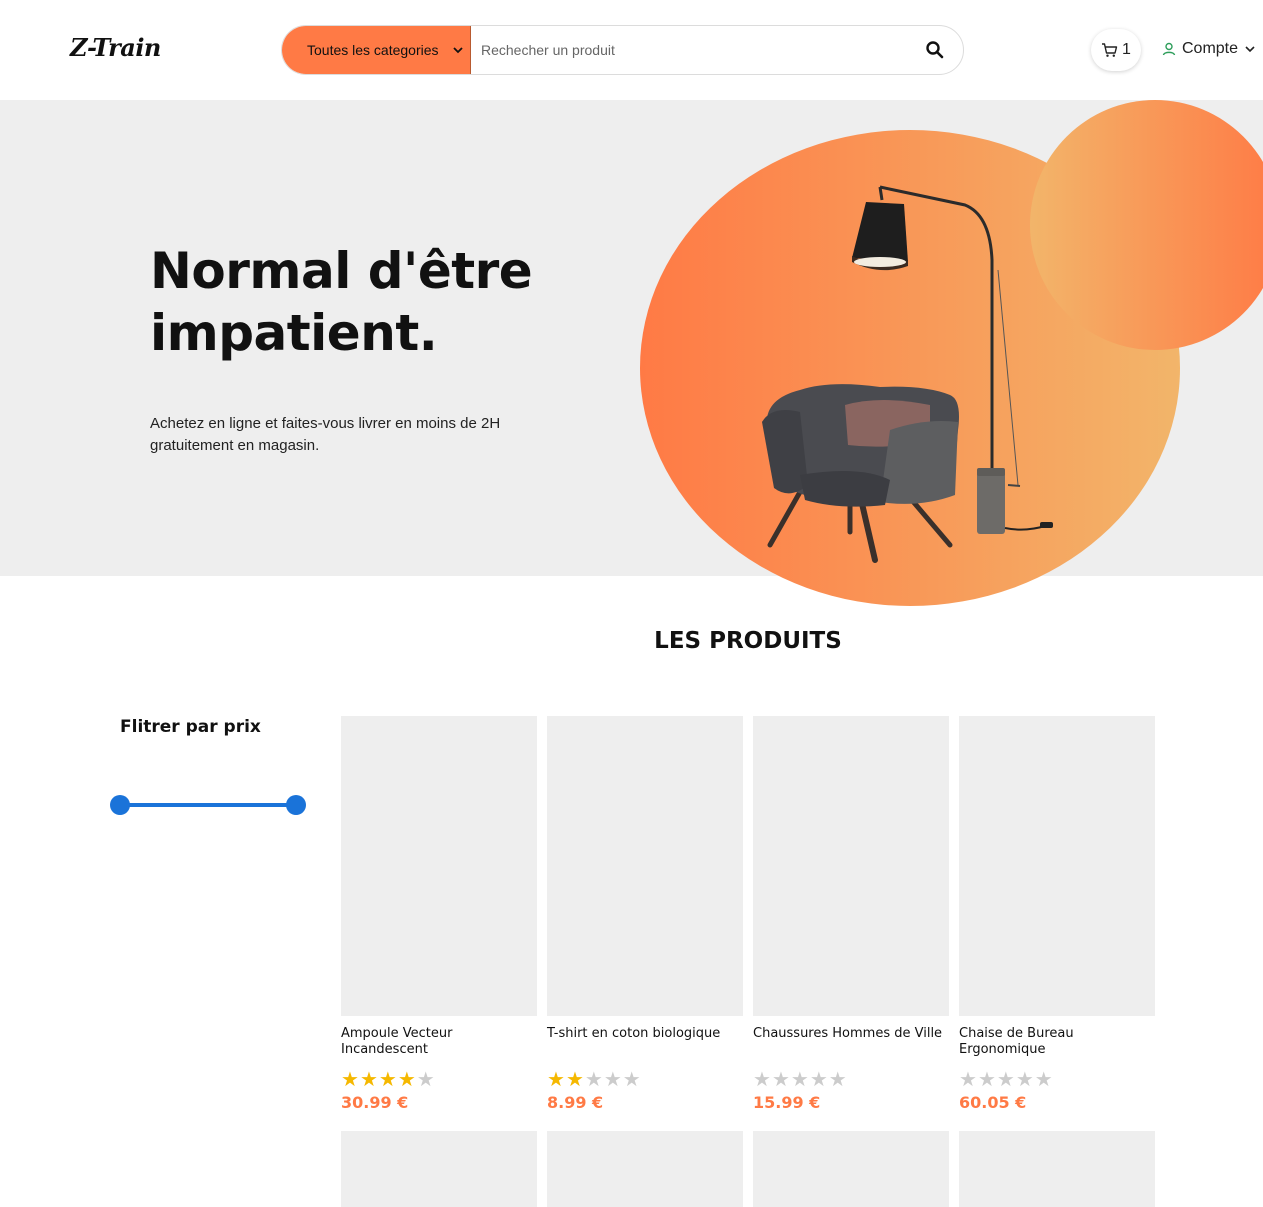 The image size is (1263, 1207). Describe the element at coordinates (787, 1102) in the screenshot. I see `product-price: 15.99 €` at that location.